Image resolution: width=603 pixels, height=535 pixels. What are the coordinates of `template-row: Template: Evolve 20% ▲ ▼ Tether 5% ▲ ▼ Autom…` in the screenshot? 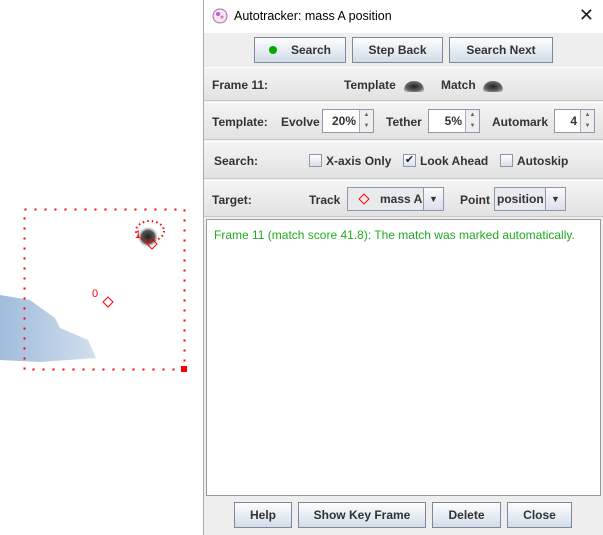 It's located at (403, 121).